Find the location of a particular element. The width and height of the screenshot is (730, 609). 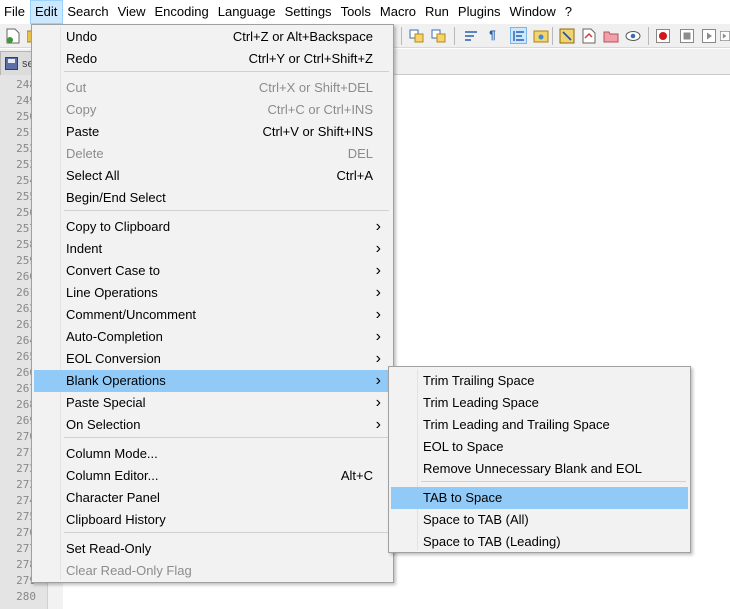

menu-view: View is located at coordinates (132, 12).